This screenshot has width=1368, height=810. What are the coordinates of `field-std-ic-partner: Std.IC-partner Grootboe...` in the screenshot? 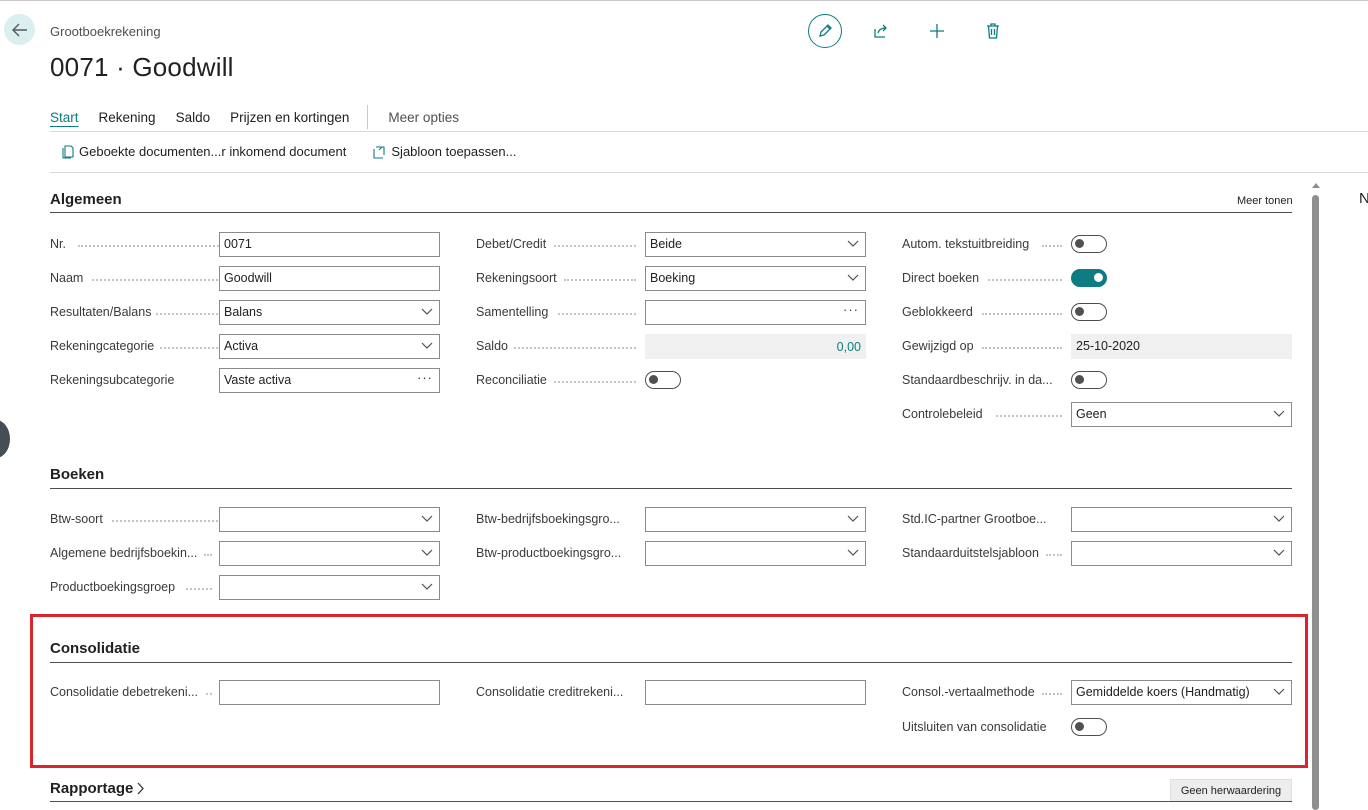 It's located at (1097, 519).